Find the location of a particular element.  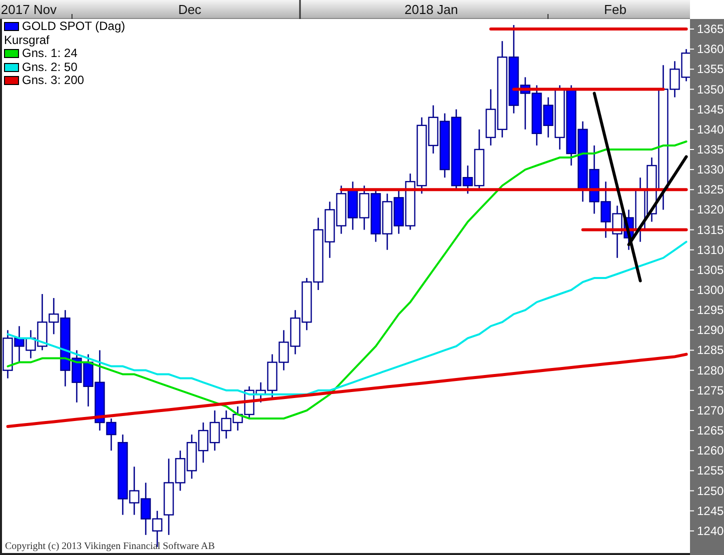

price-label: 1245 is located at coordinates (710, 511).